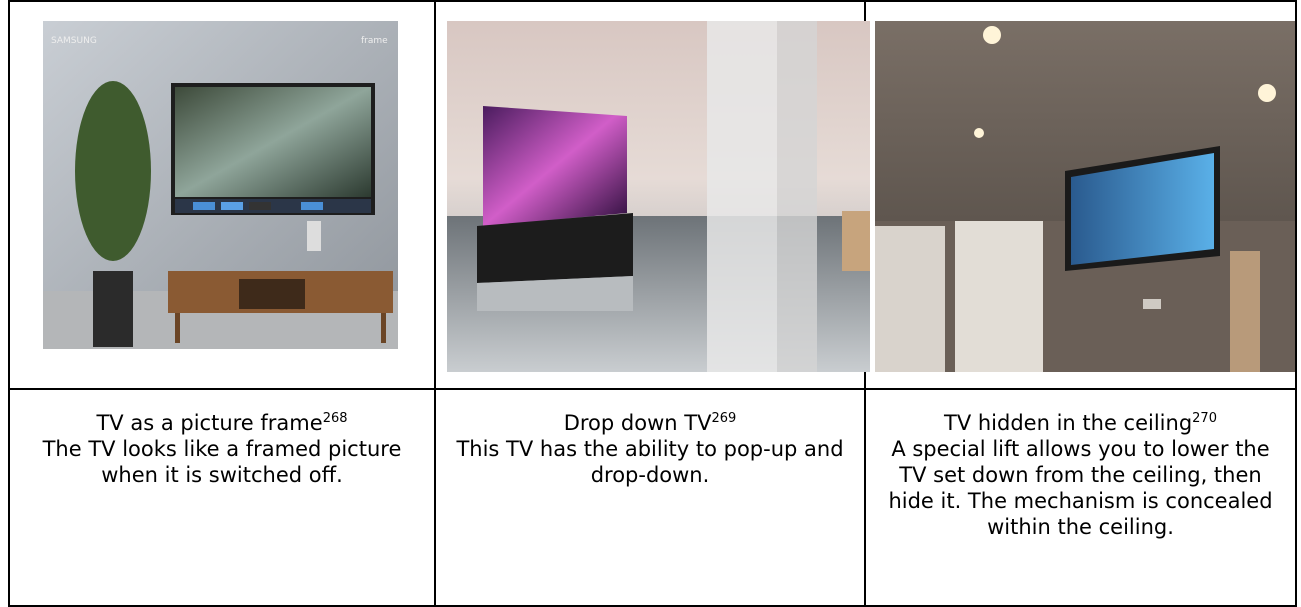  Describe the element at coordinates (272, 294) in the screenshot. I see `tv-console-open-shelf` at that location.